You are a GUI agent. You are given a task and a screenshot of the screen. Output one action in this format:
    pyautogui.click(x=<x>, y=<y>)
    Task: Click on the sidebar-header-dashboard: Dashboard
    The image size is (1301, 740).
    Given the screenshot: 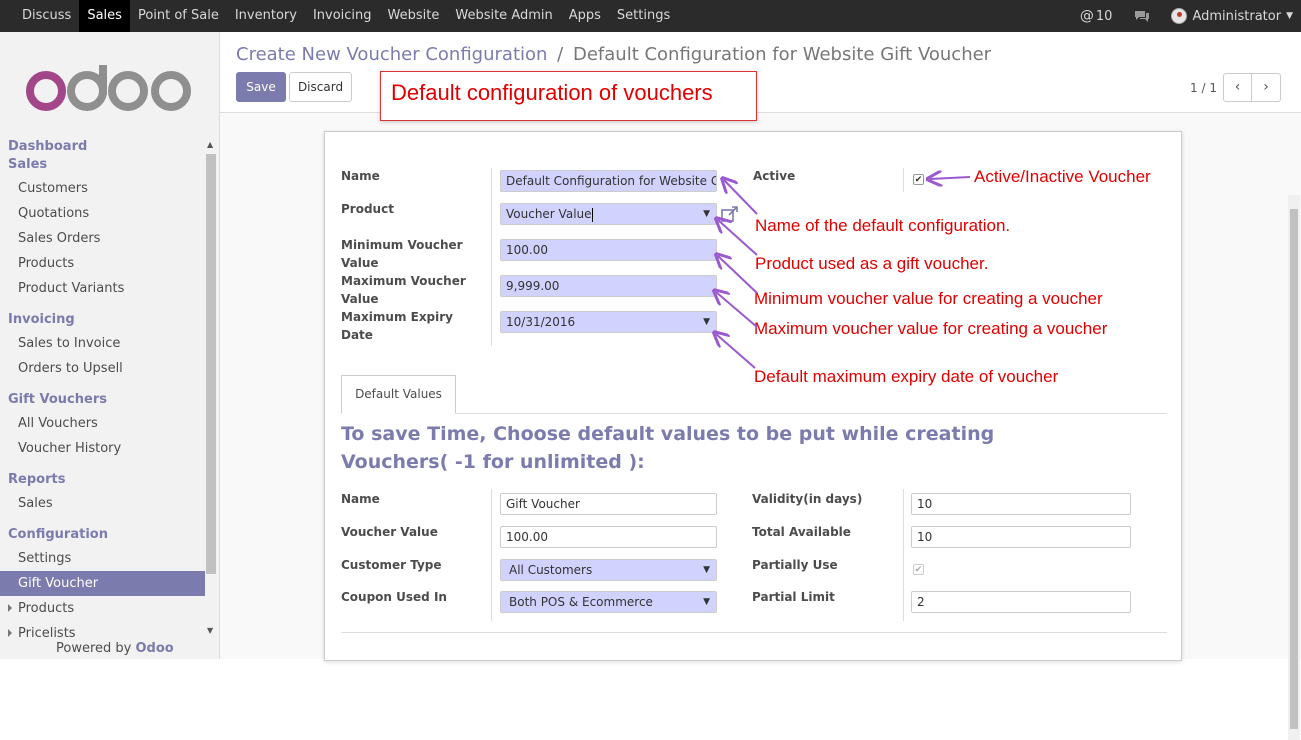 What is the action you would take?
    pyautogui.click(x=102, y=147)
    